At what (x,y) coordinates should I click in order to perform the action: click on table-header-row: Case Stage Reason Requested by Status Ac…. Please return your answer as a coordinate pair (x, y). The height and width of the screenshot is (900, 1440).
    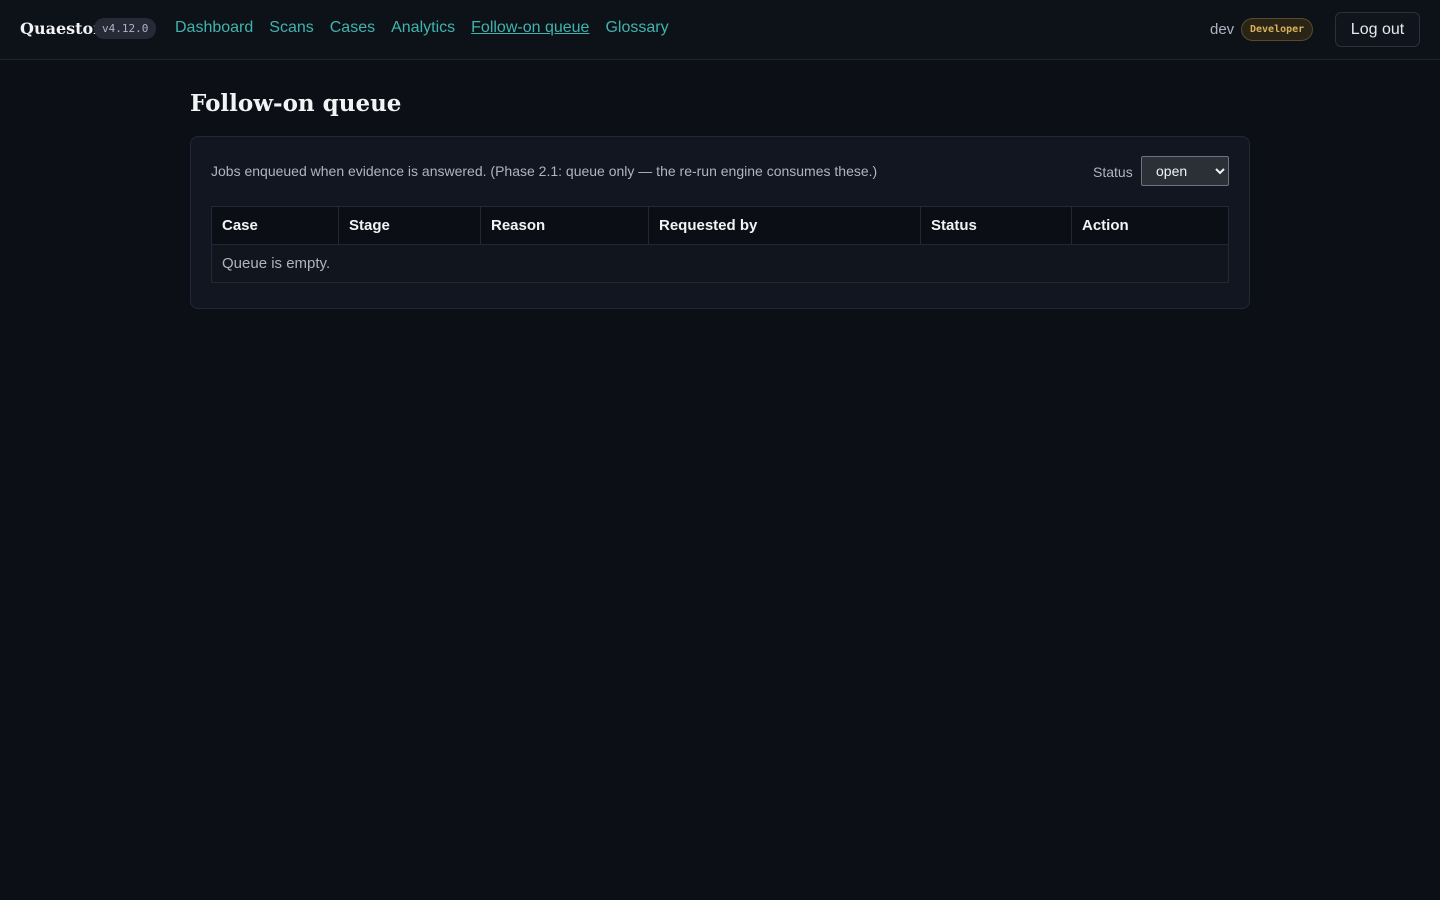
    Looking at the image, I should click on (720, 225).